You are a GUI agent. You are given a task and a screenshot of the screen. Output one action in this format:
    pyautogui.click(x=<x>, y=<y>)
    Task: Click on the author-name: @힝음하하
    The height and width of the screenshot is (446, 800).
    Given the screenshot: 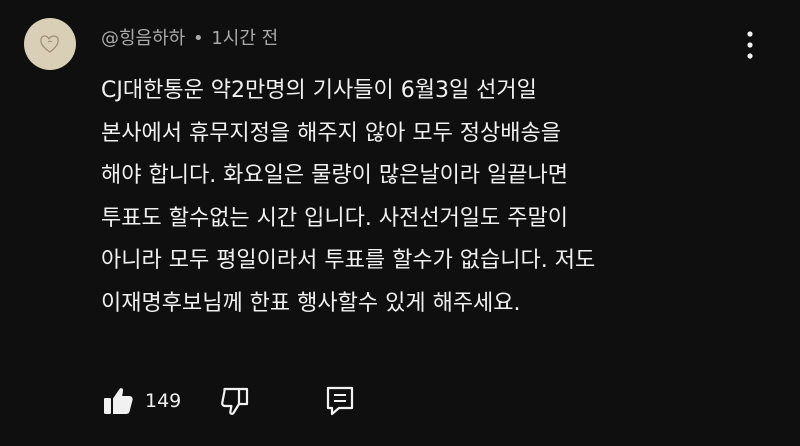 What is the action you would take?
    pyautogui.click(x=143, y=38)
    